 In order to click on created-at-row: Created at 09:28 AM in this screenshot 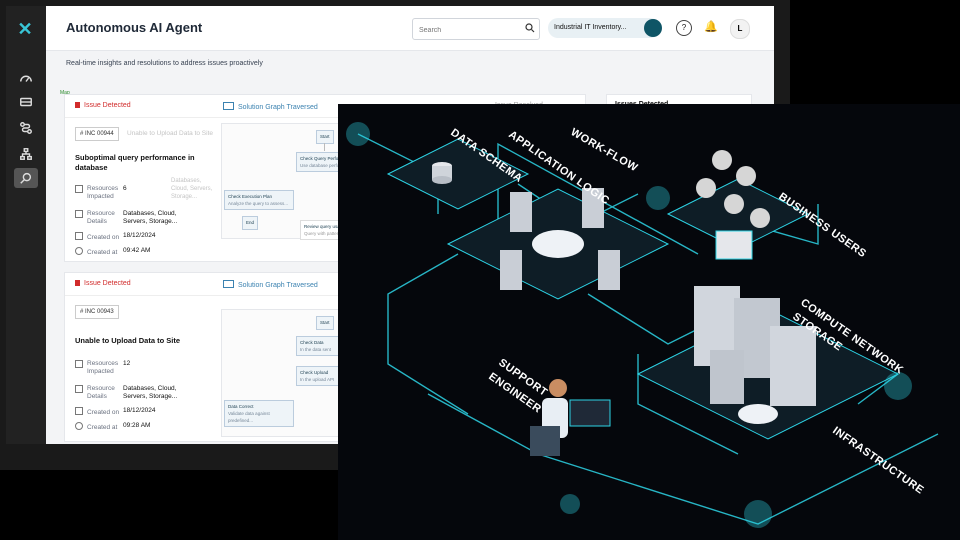, I will do `click(112, 426)`.